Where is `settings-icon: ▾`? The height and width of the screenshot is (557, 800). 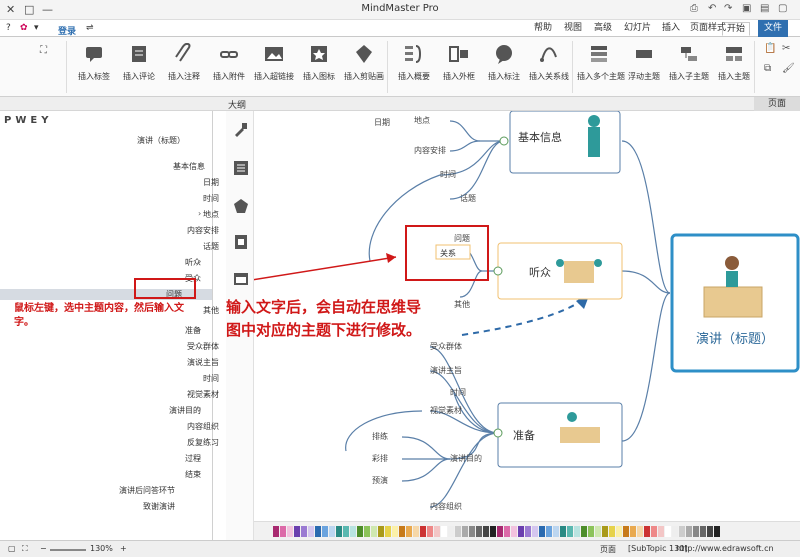 settings-icon: ▾ is located at coordinates (36, 28).